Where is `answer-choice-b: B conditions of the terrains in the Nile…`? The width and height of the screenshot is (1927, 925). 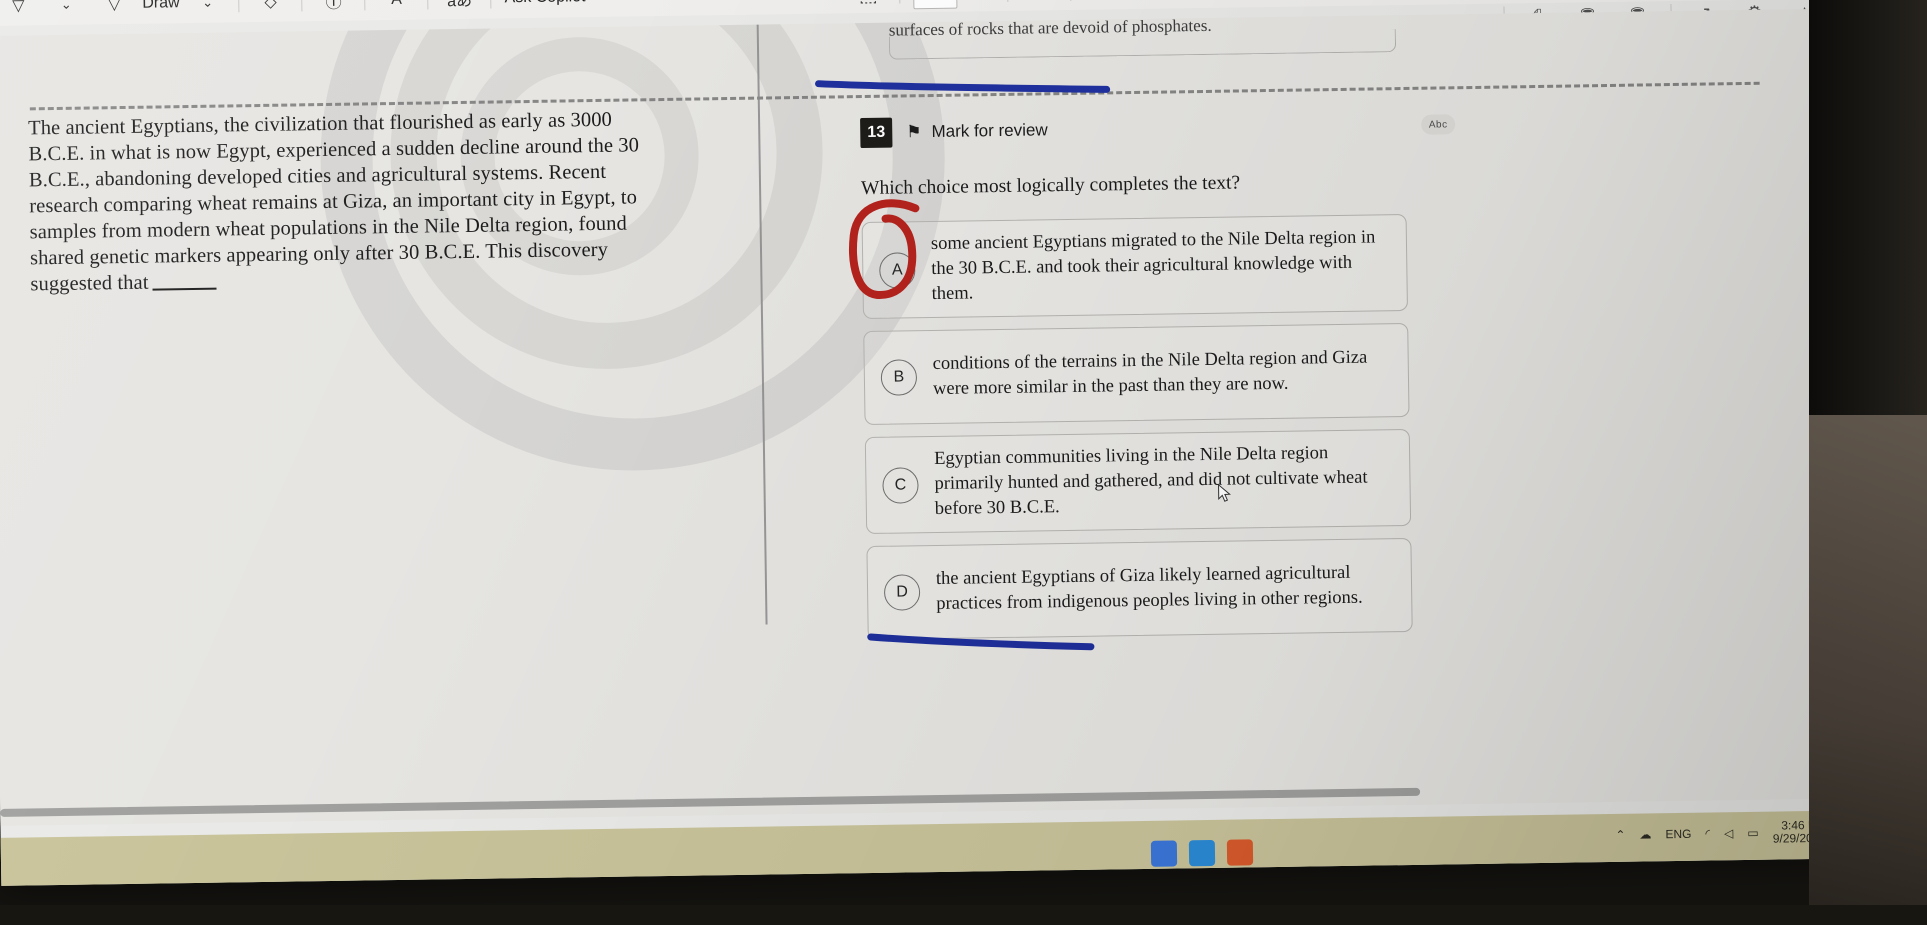
answer-choice-b: B conditions of the terrains in the Nile… is located at coordinates (1136, 374).